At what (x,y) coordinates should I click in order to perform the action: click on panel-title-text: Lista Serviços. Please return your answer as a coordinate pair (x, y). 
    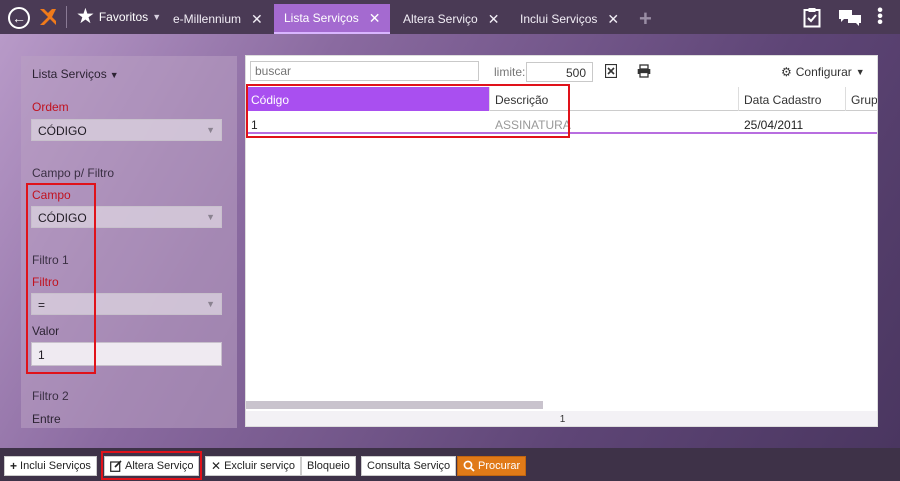
    Looking at the image, I should click on (69, 74).